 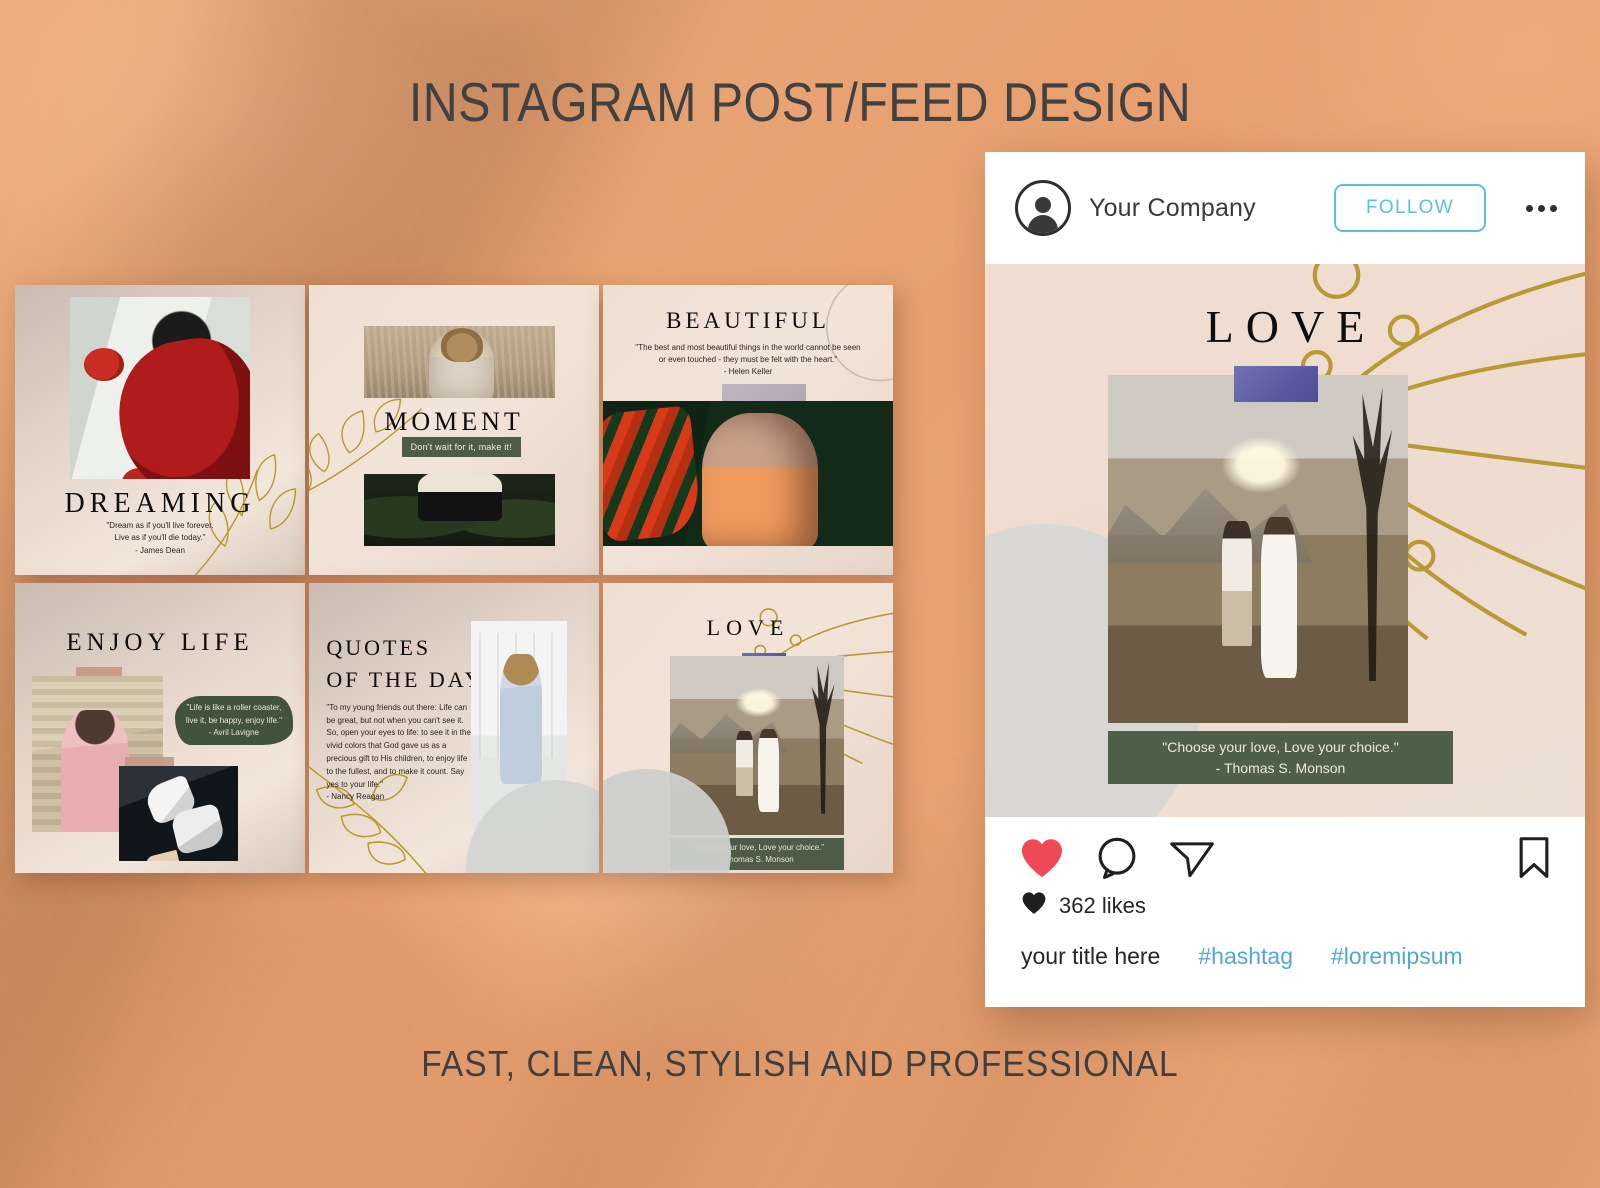 I want to click on caption-author: - Thomas S. Monson, so click(x=1280, y=767).